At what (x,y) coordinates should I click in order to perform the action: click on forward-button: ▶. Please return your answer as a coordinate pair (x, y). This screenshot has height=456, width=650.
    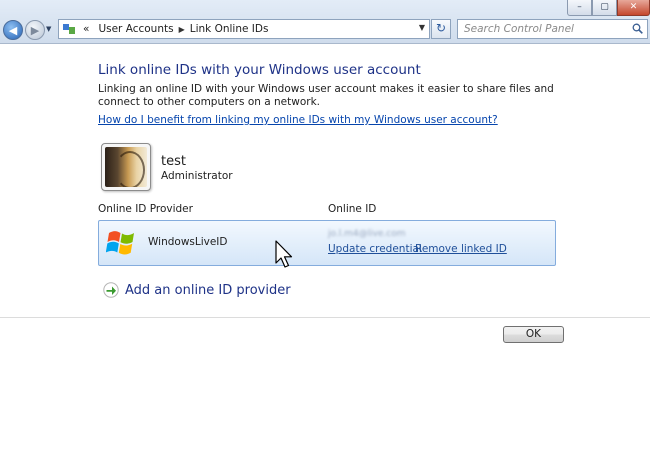
    Looking at the image, I should click on (35, 30).